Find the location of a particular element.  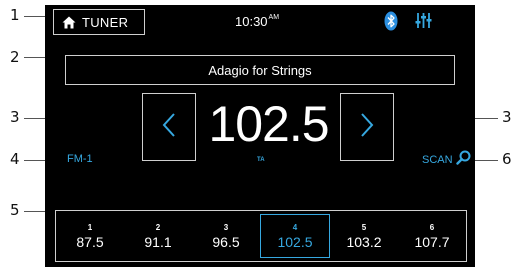

preset-frequency: 91.1 is located at coordinates (158, 241).